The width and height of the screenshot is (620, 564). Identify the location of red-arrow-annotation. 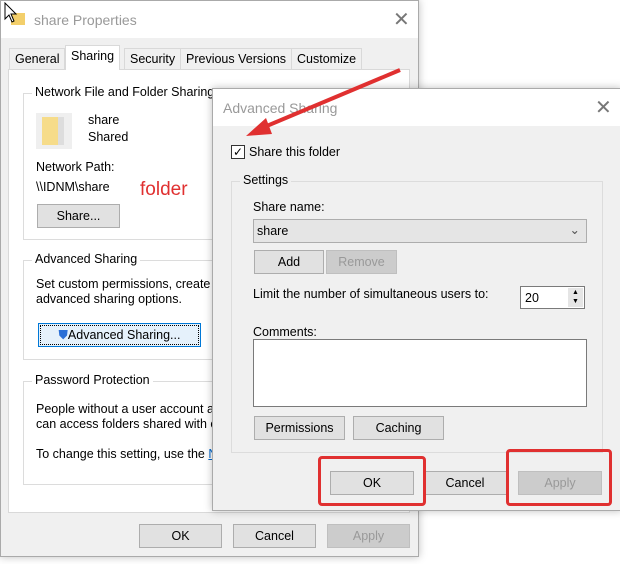
(323, 102).